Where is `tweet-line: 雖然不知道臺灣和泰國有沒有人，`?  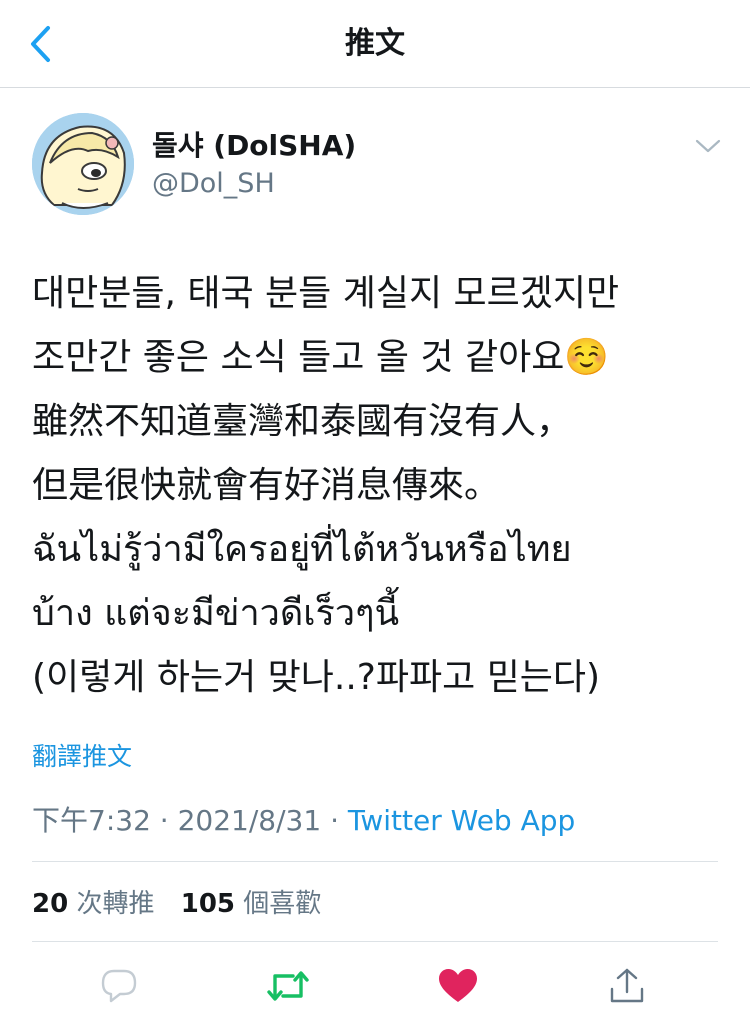
tweet-line: 雖然不知道臺灣和泰國有沒有人， is located at coordinates (302, 421).